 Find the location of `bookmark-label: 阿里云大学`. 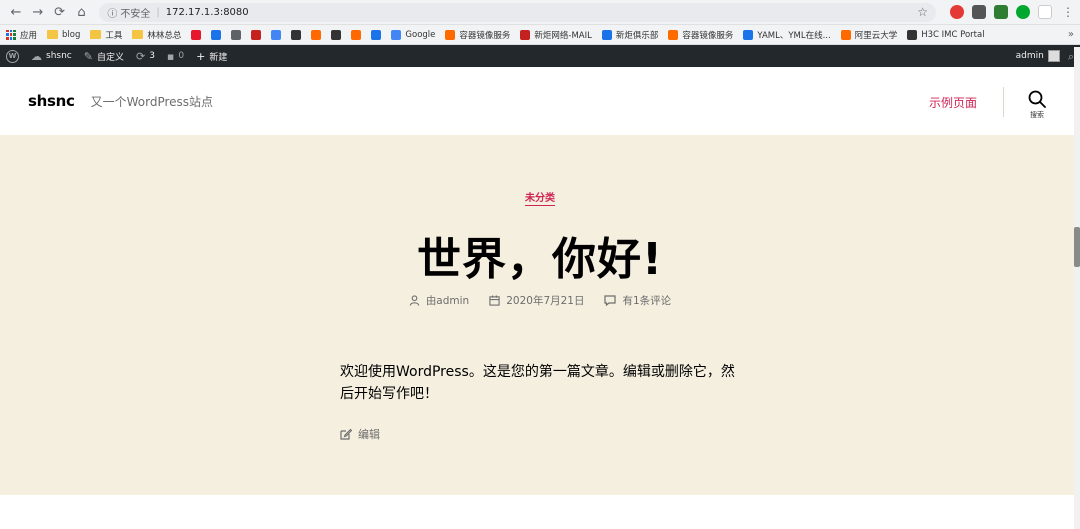

bookmark-label: 阿里云大学 is located at coordinates (876, 35).